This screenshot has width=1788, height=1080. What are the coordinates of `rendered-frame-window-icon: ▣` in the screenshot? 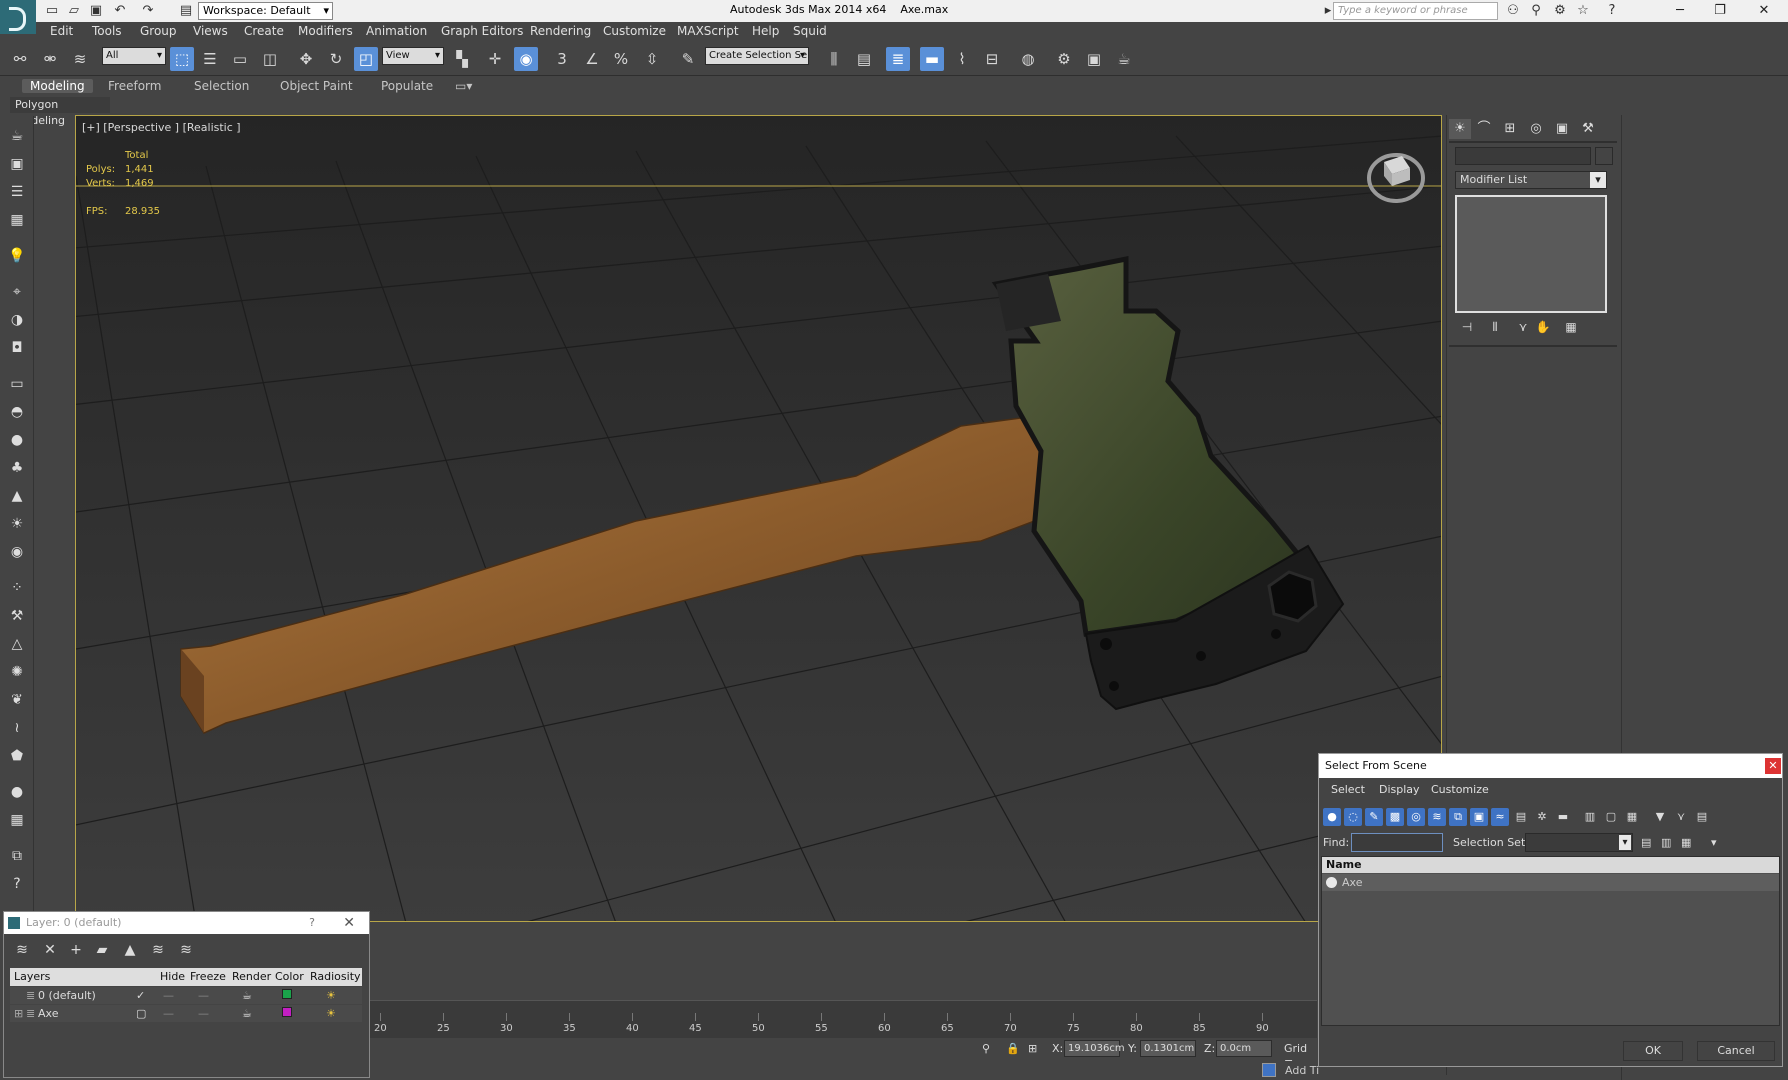 It's located at (1094, 59).